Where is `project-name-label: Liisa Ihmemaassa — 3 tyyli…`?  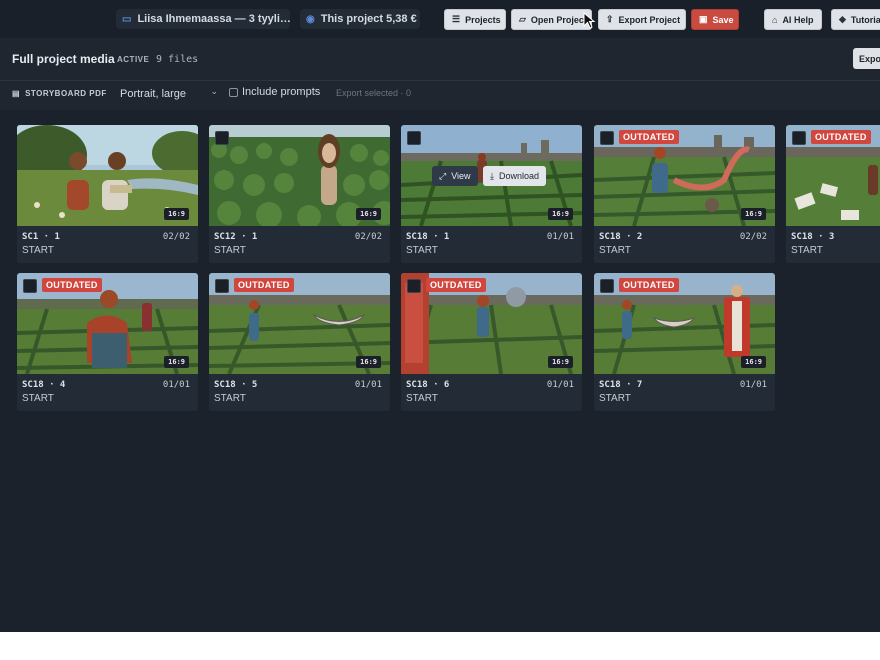
project-name-label: Liisa Ihmemaassa — 3 tyyli… is located at coordinates (213, 19).